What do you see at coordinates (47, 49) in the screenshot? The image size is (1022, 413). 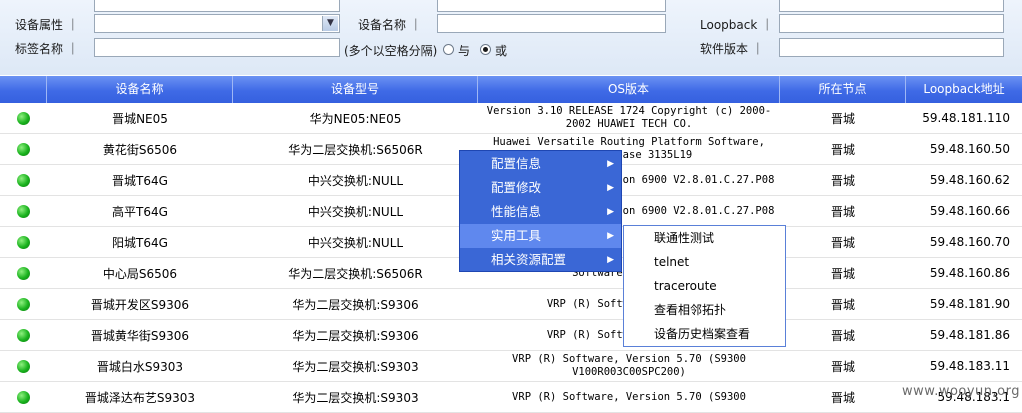 I see `tag-name-label: 标签名称 ｜` at bounding box center [47, 49].